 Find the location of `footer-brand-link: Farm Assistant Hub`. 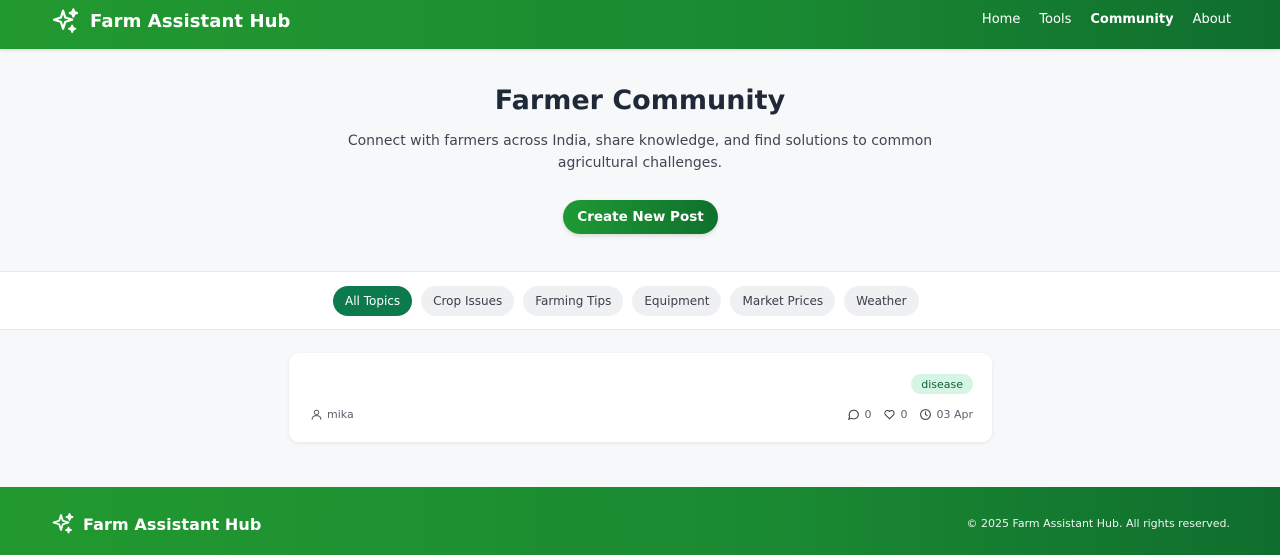

footer-brand-link: Farm Assistant Hub is located at coordinates (156, 524).